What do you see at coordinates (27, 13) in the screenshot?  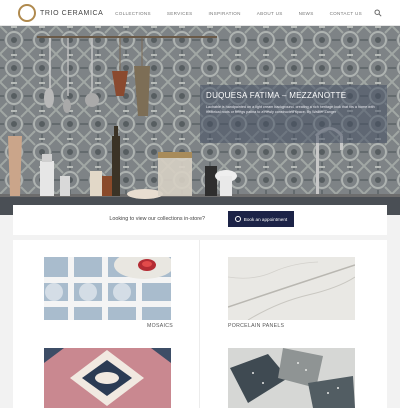 I see `logo-ring-icon` at bounding box center [27, 13].